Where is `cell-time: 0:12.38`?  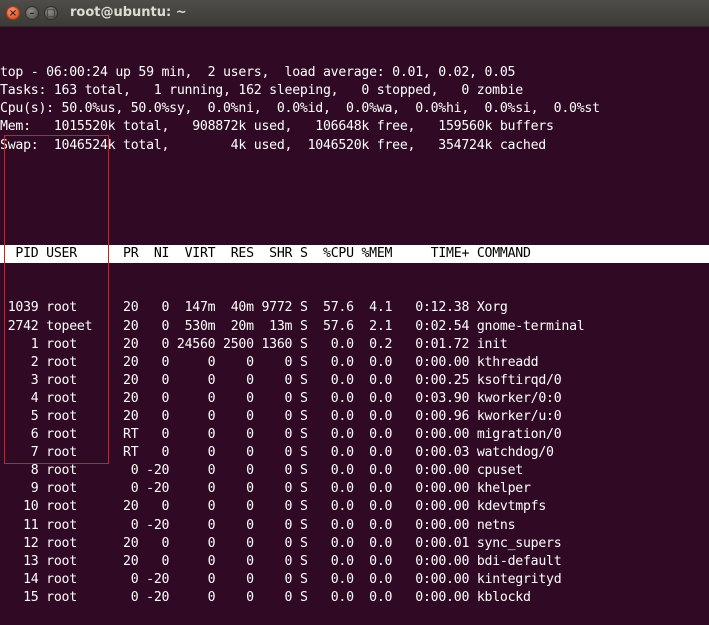
cell-time: 0:12.38 is located at coordinates (431, 308).